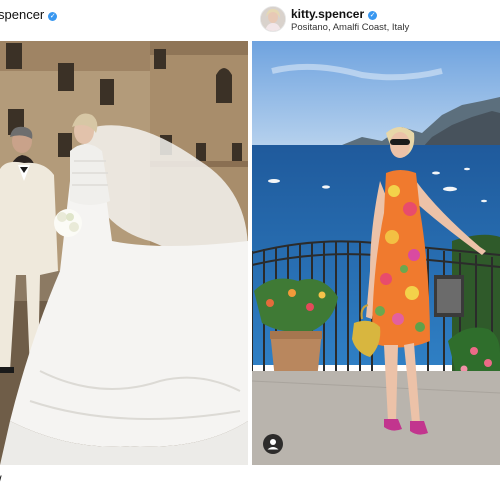 The height and width of the screenshot is (500, 500). Describe the element at coordinates (327, 14) in the screenshot. I see `username-text: kitty.spencer` at that location.